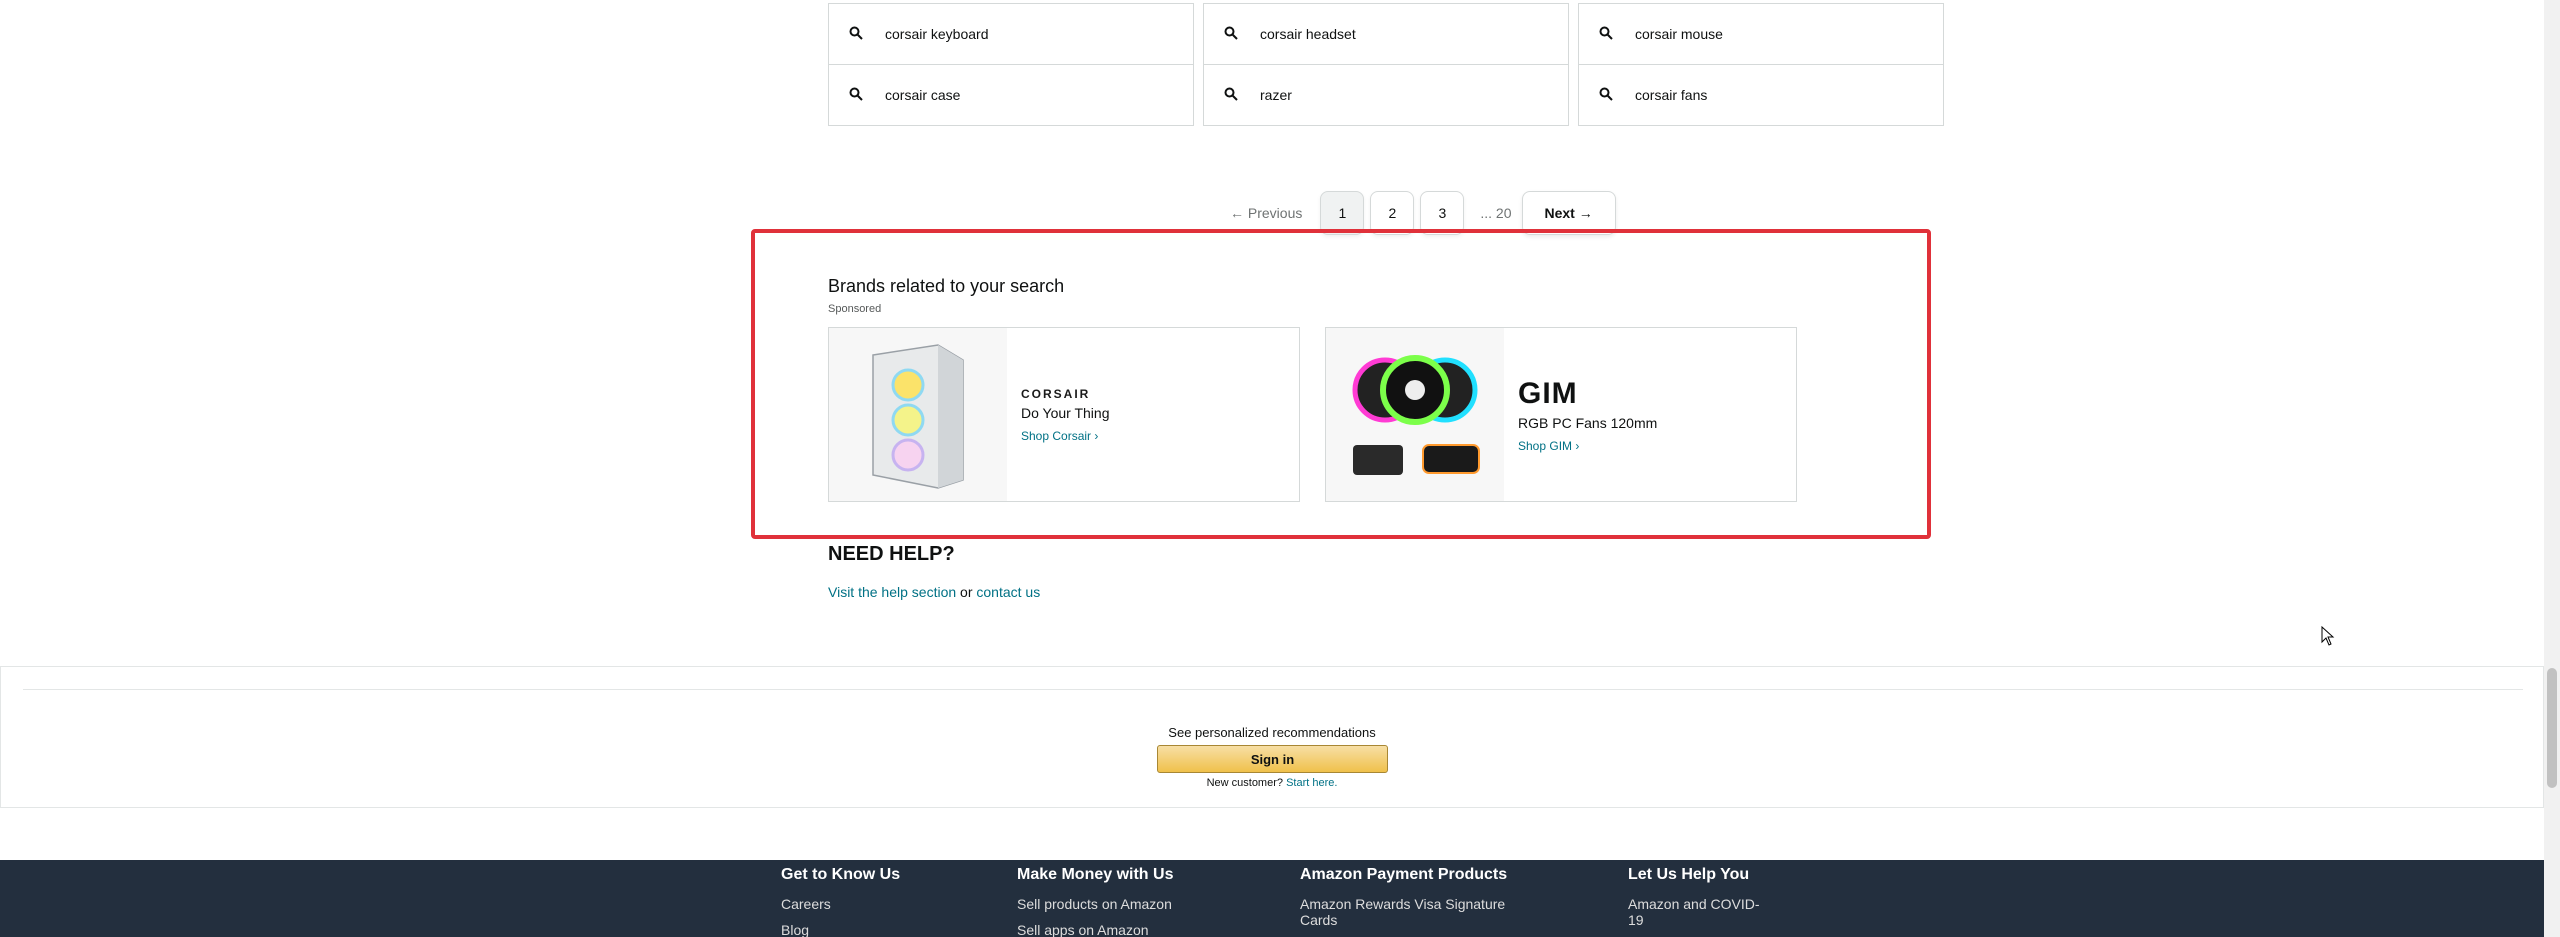 The image size is (2560, 937). Describe the element at coordinates (1011, 34) in the screenshot. I see `related-search-item: corsair keyboard` at that location.